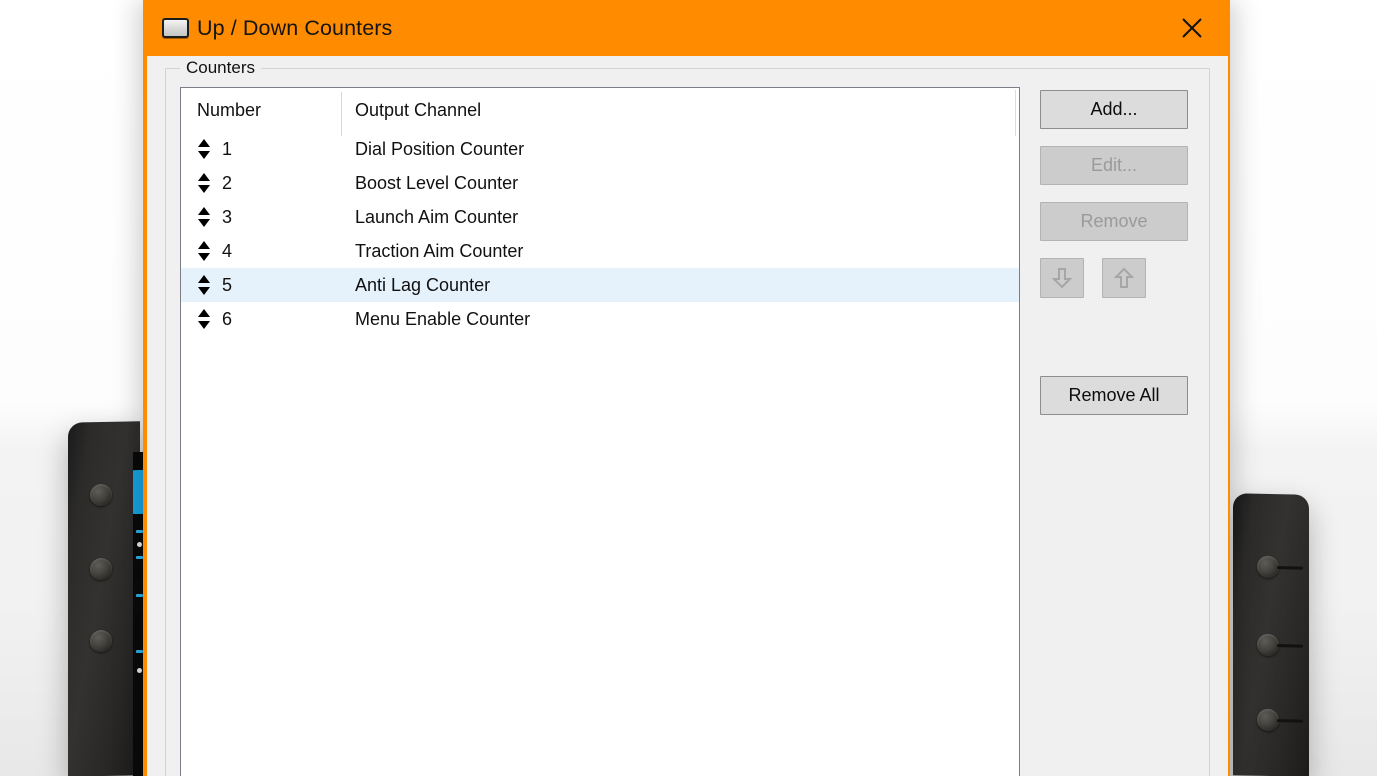 The width and height of the screenshot is (1377, 776). Describe the element at coordinates (227, 216) in the screenshot. I see `cell-number-label: 3` at that location.